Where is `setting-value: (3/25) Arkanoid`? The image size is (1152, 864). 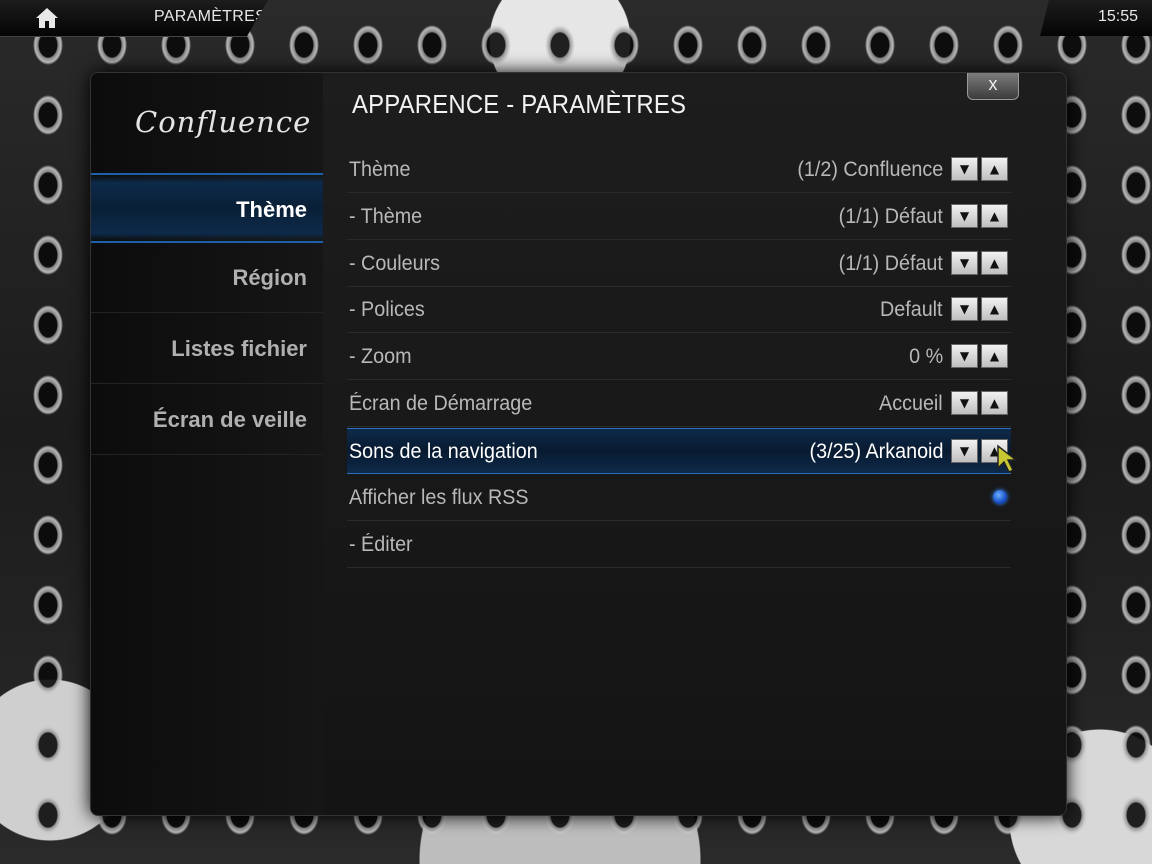 setting-value: (3/25) Arkanoid is located at coordinates (876, 451).